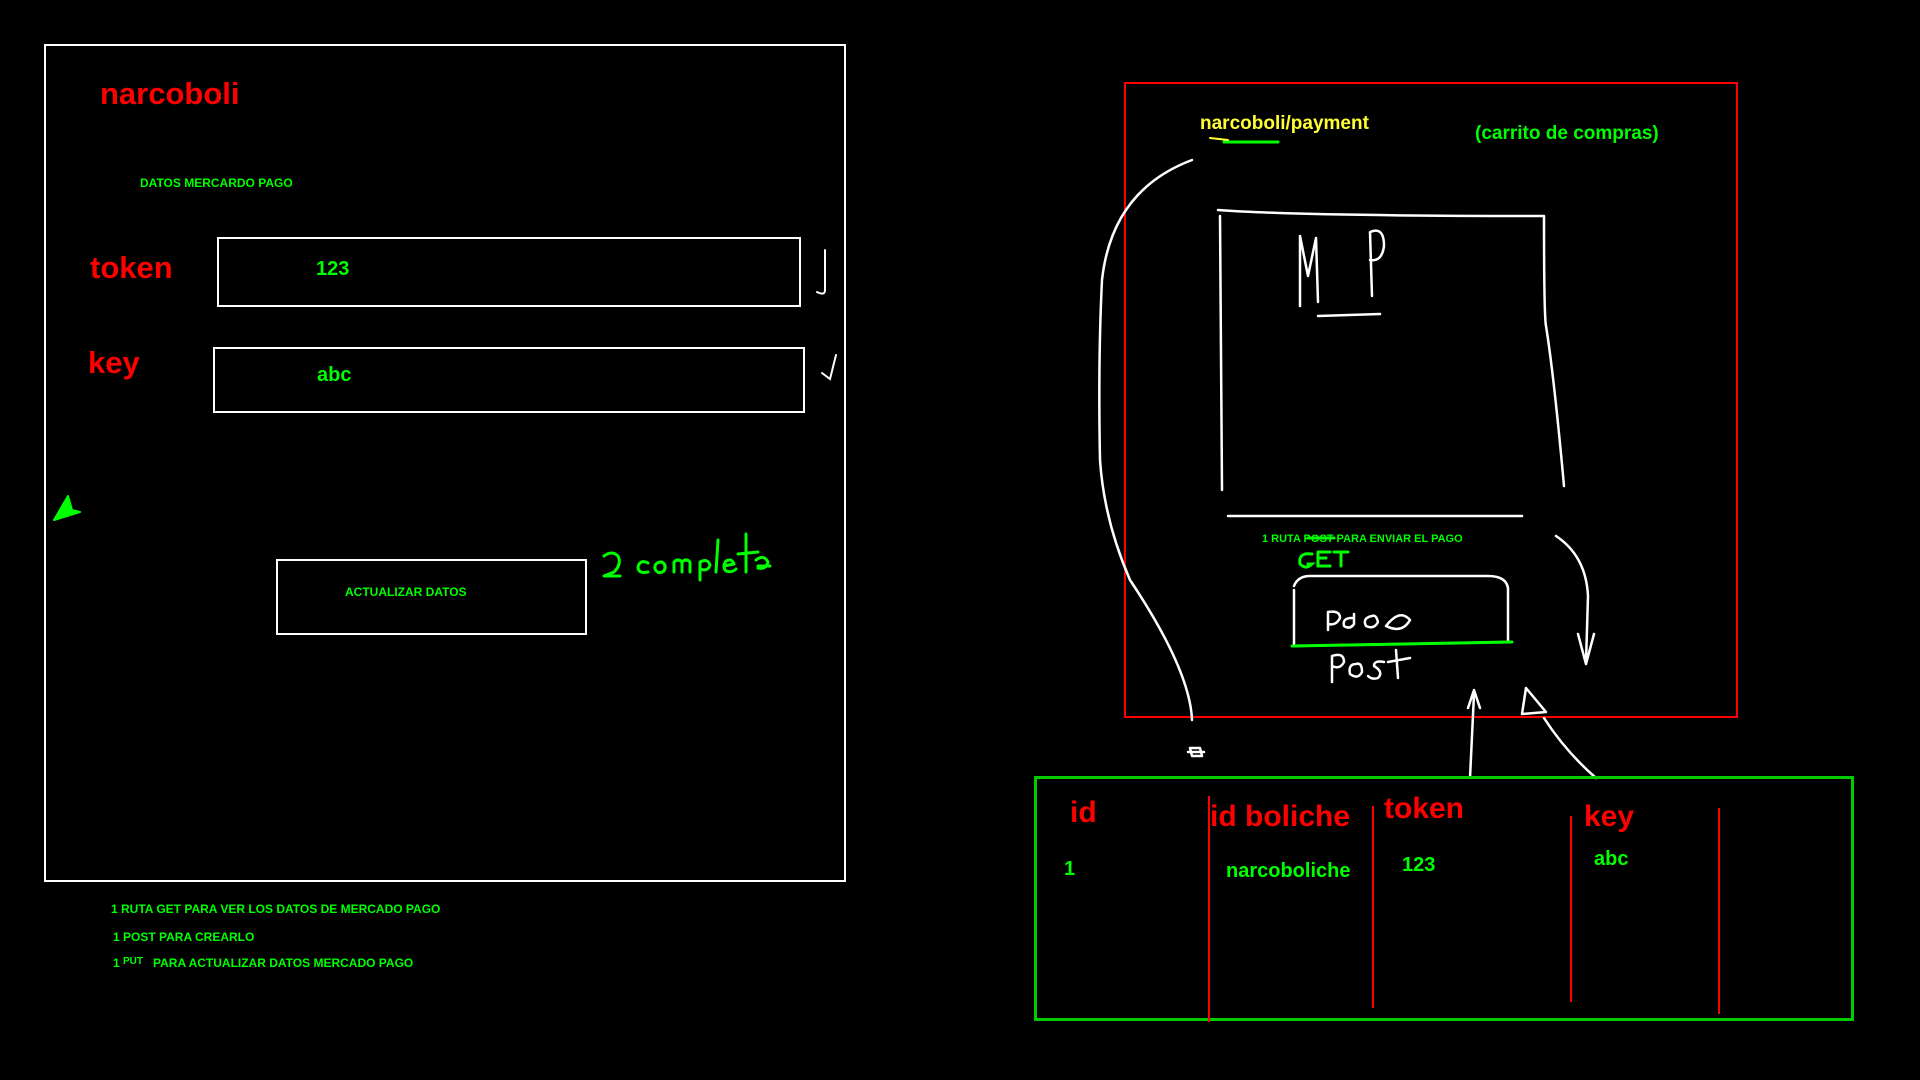  What do you see at coordinates (1146, 440) in the screenshot?
I see `flow-arrow-left` at bounding box center [1146, 440].